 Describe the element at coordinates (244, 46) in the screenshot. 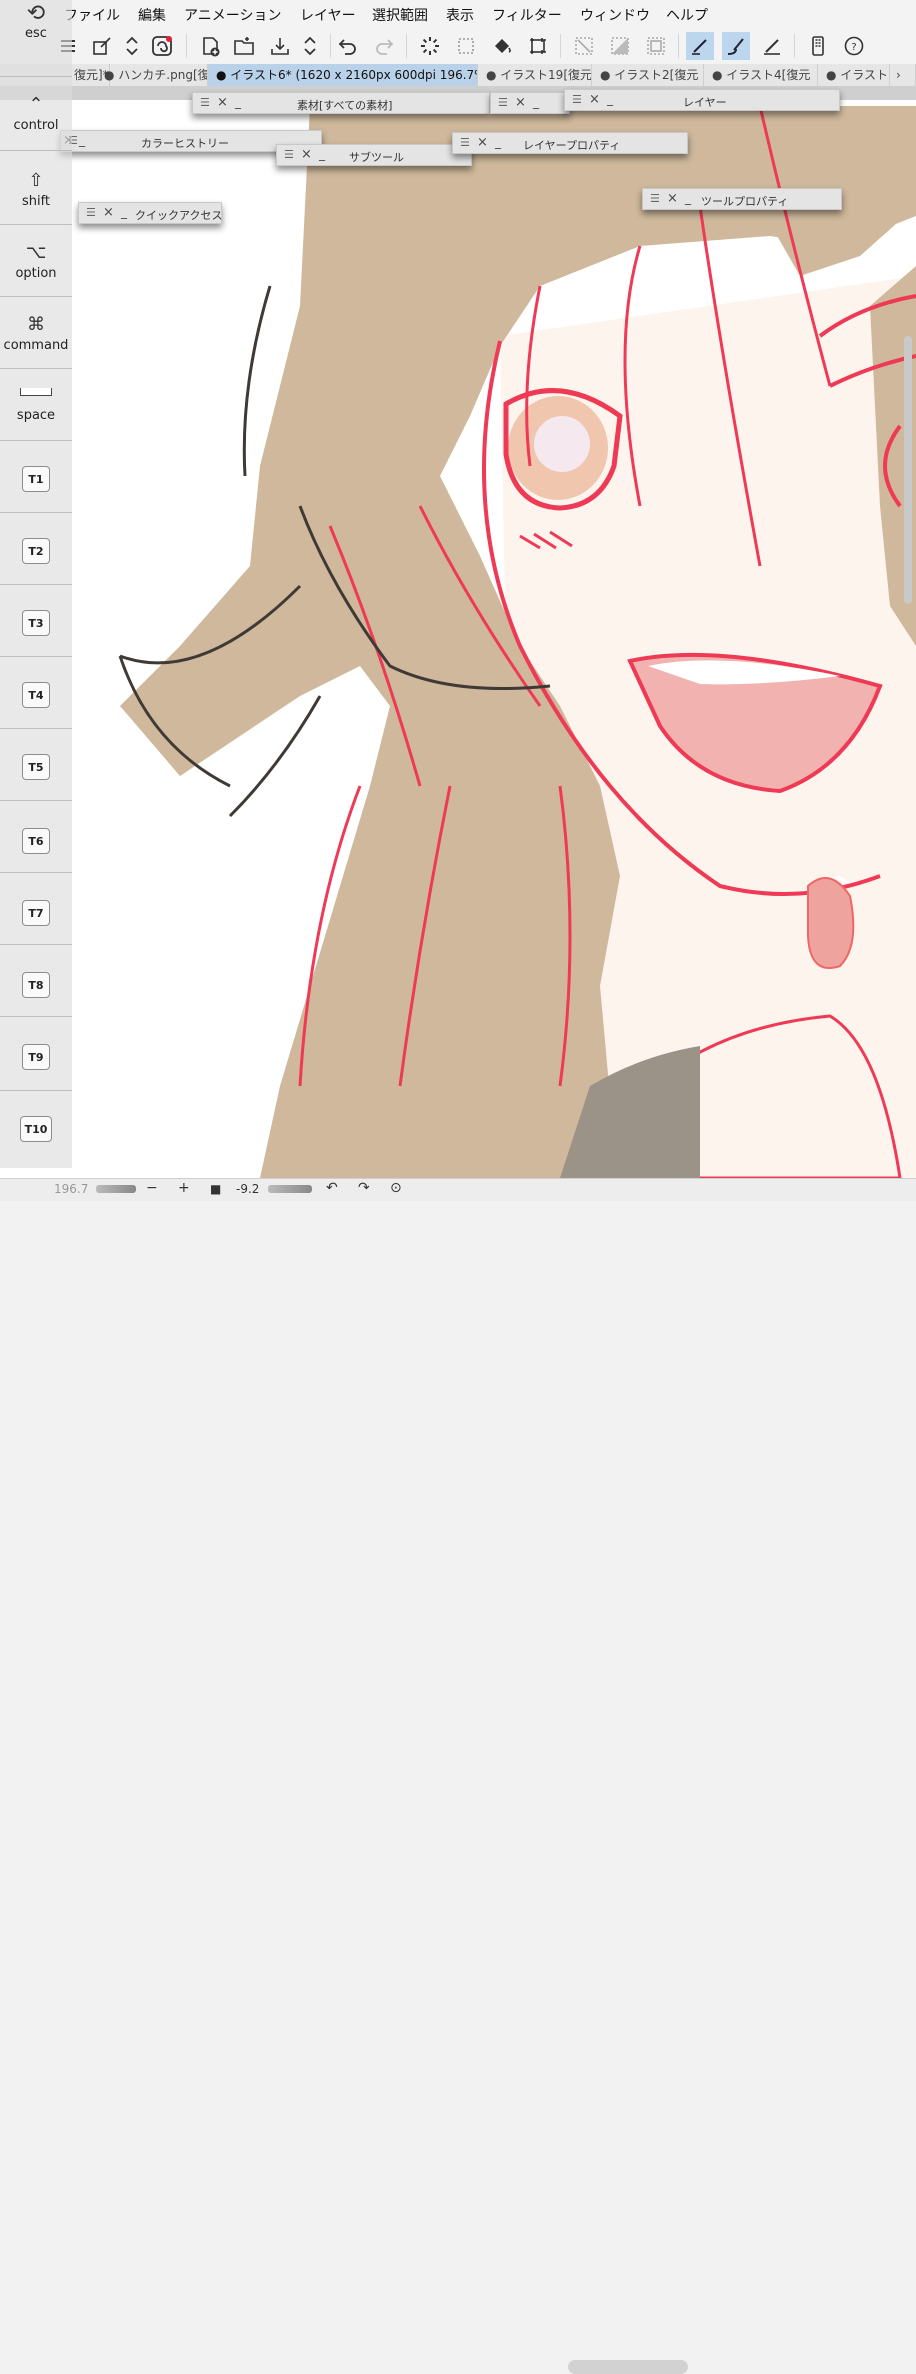

I see `open-folder-icon` at that location.